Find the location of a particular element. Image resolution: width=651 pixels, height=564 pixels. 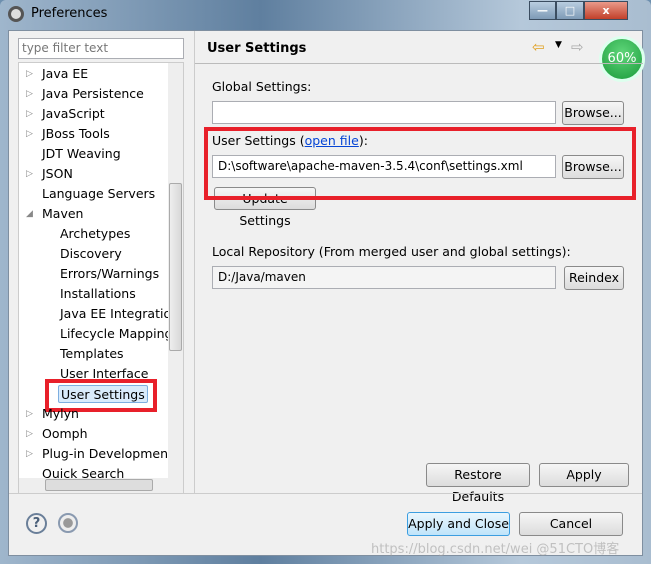

tree-item: Java EE is located at coordinates (65, 74).